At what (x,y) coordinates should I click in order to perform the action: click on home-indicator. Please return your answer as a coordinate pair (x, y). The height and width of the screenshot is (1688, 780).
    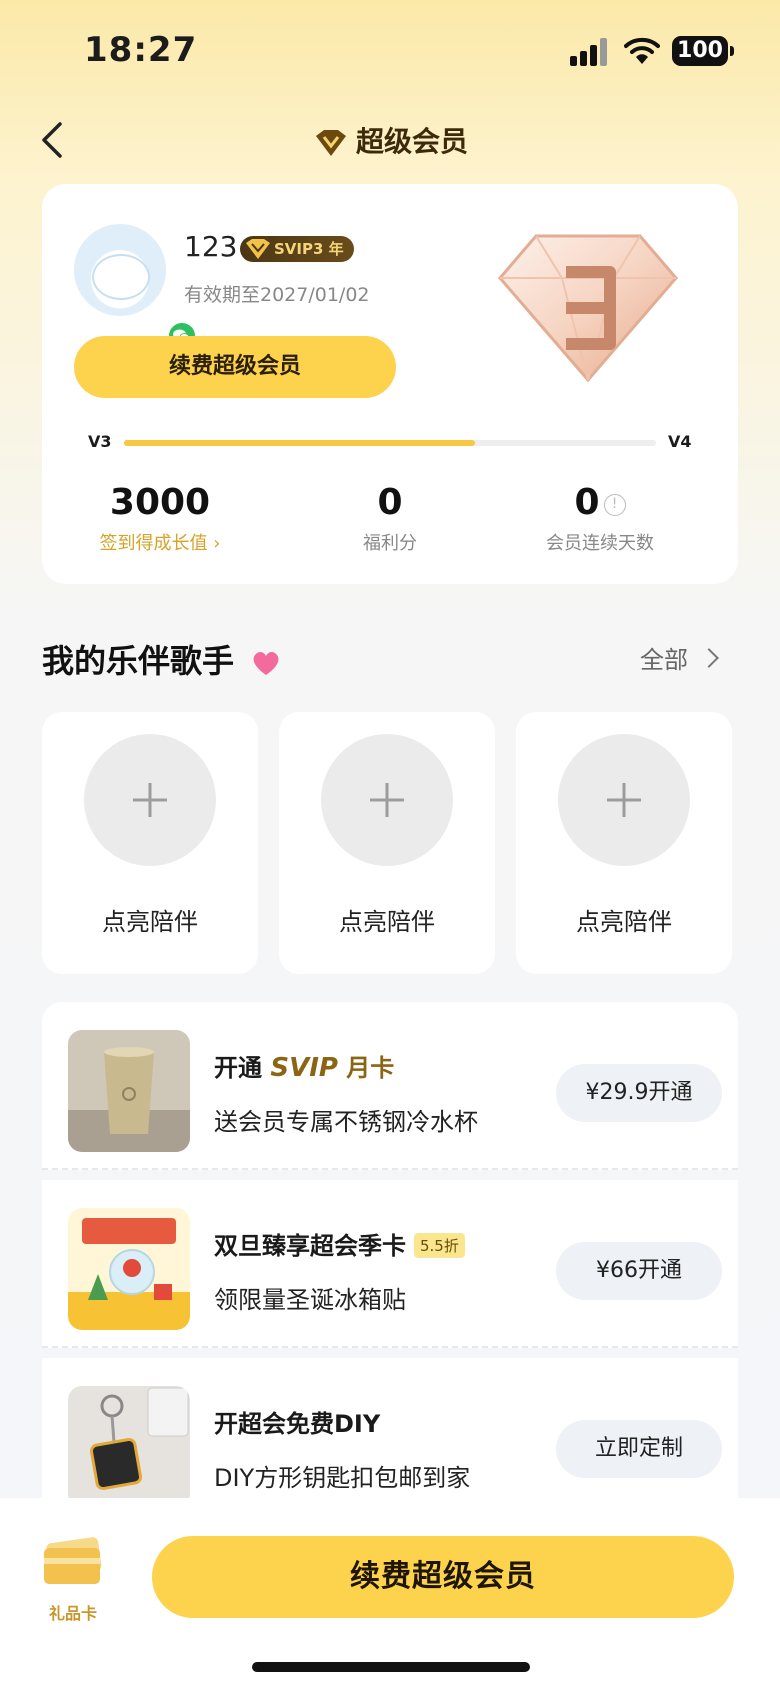
    Looking at the image, I should click on (391, 1667).